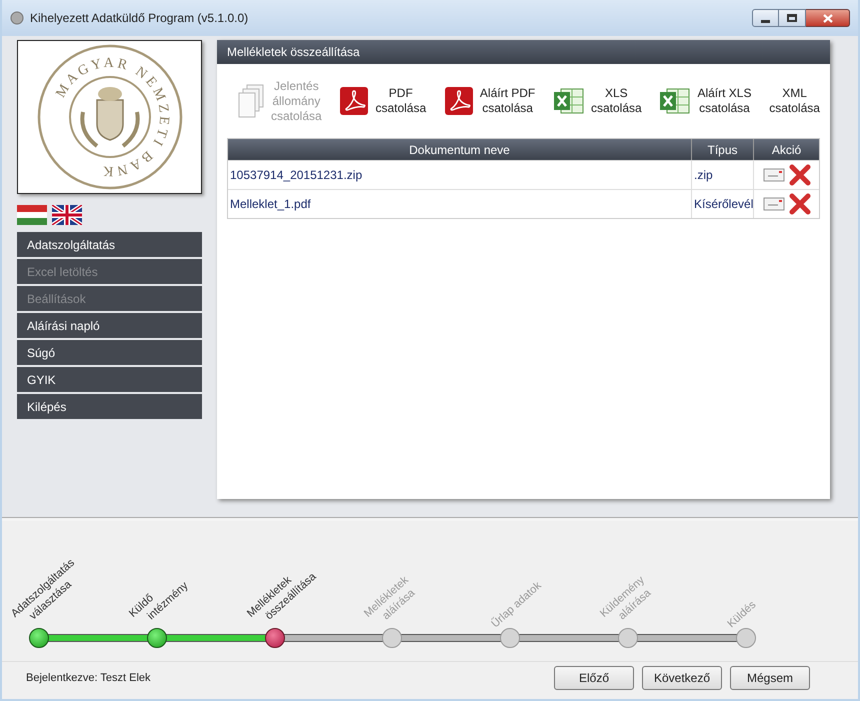 The image size is (860, 701). Describe the element at coordinates (17, 18) in the screenshot. I see `app-icon` at that location.